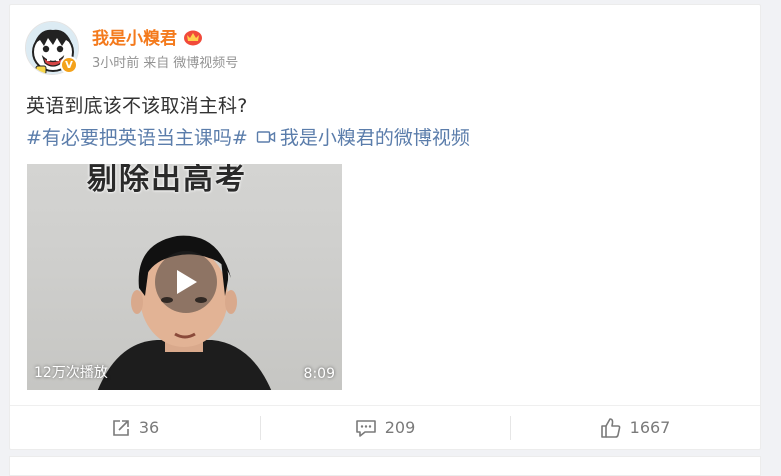 The image size is (781, 476). What do you see at coordinates (610, 427) in the screenshot?
I see `thumbs-up-icon` at bounding box center [610, 427].